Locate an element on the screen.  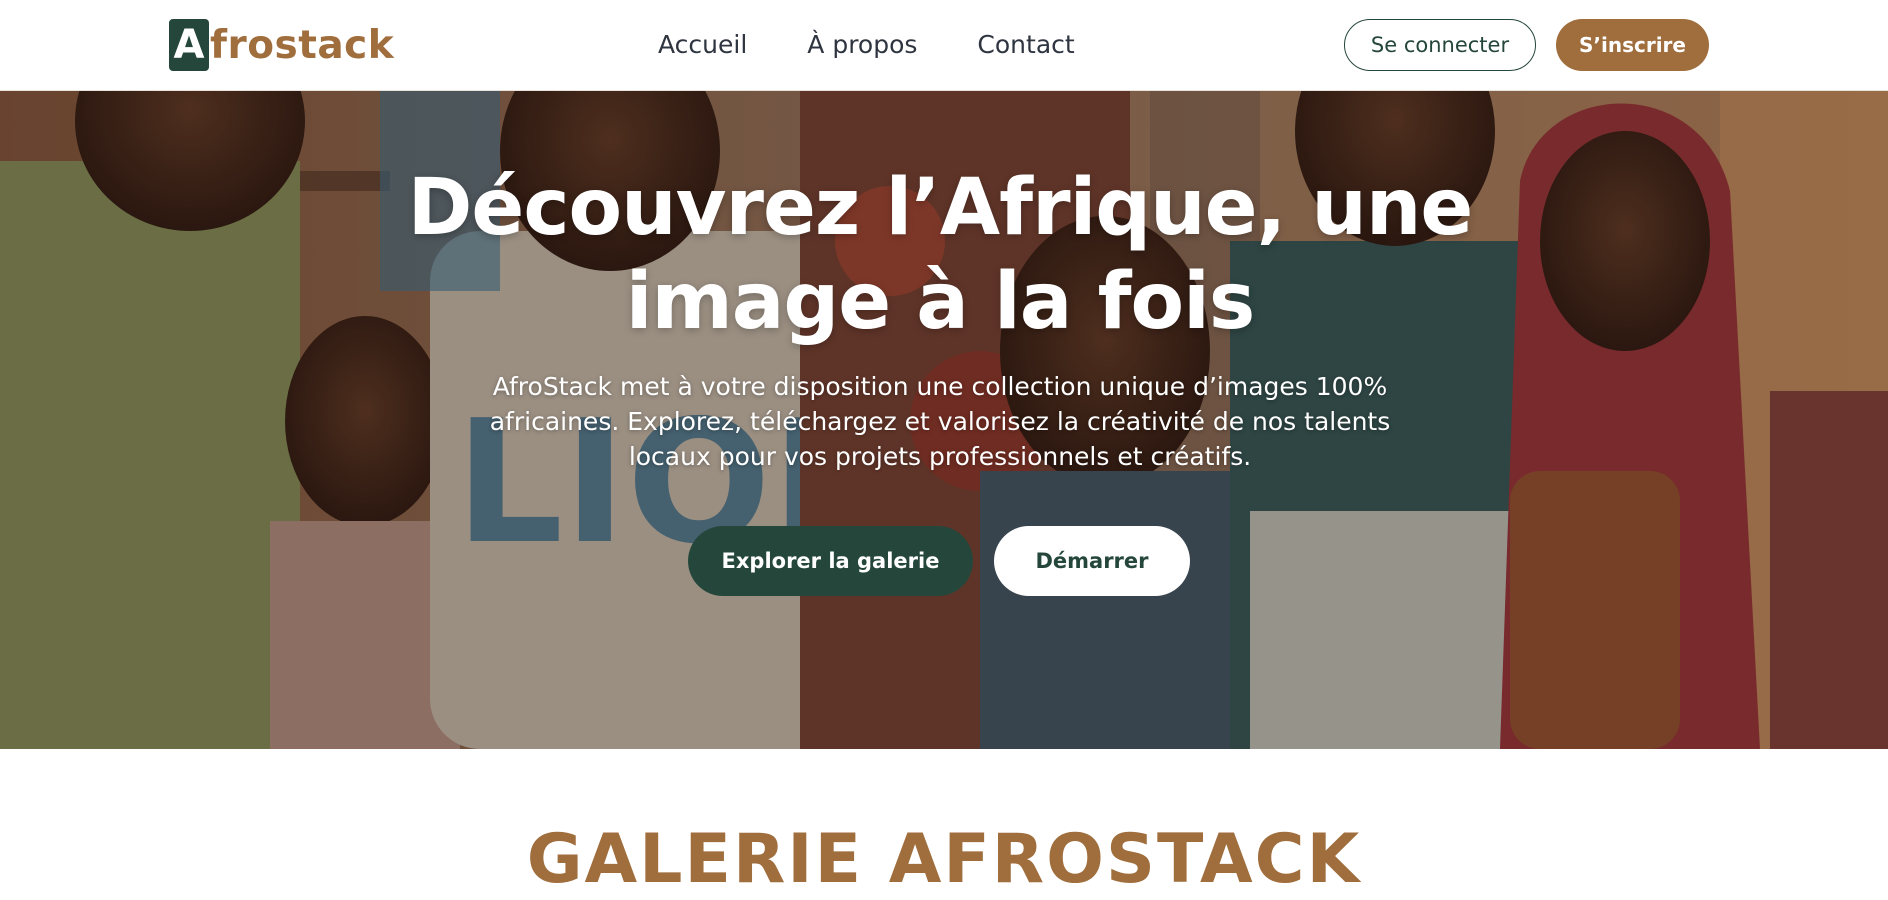
start-button: Démarrer is located at coordinates (1092, 561).